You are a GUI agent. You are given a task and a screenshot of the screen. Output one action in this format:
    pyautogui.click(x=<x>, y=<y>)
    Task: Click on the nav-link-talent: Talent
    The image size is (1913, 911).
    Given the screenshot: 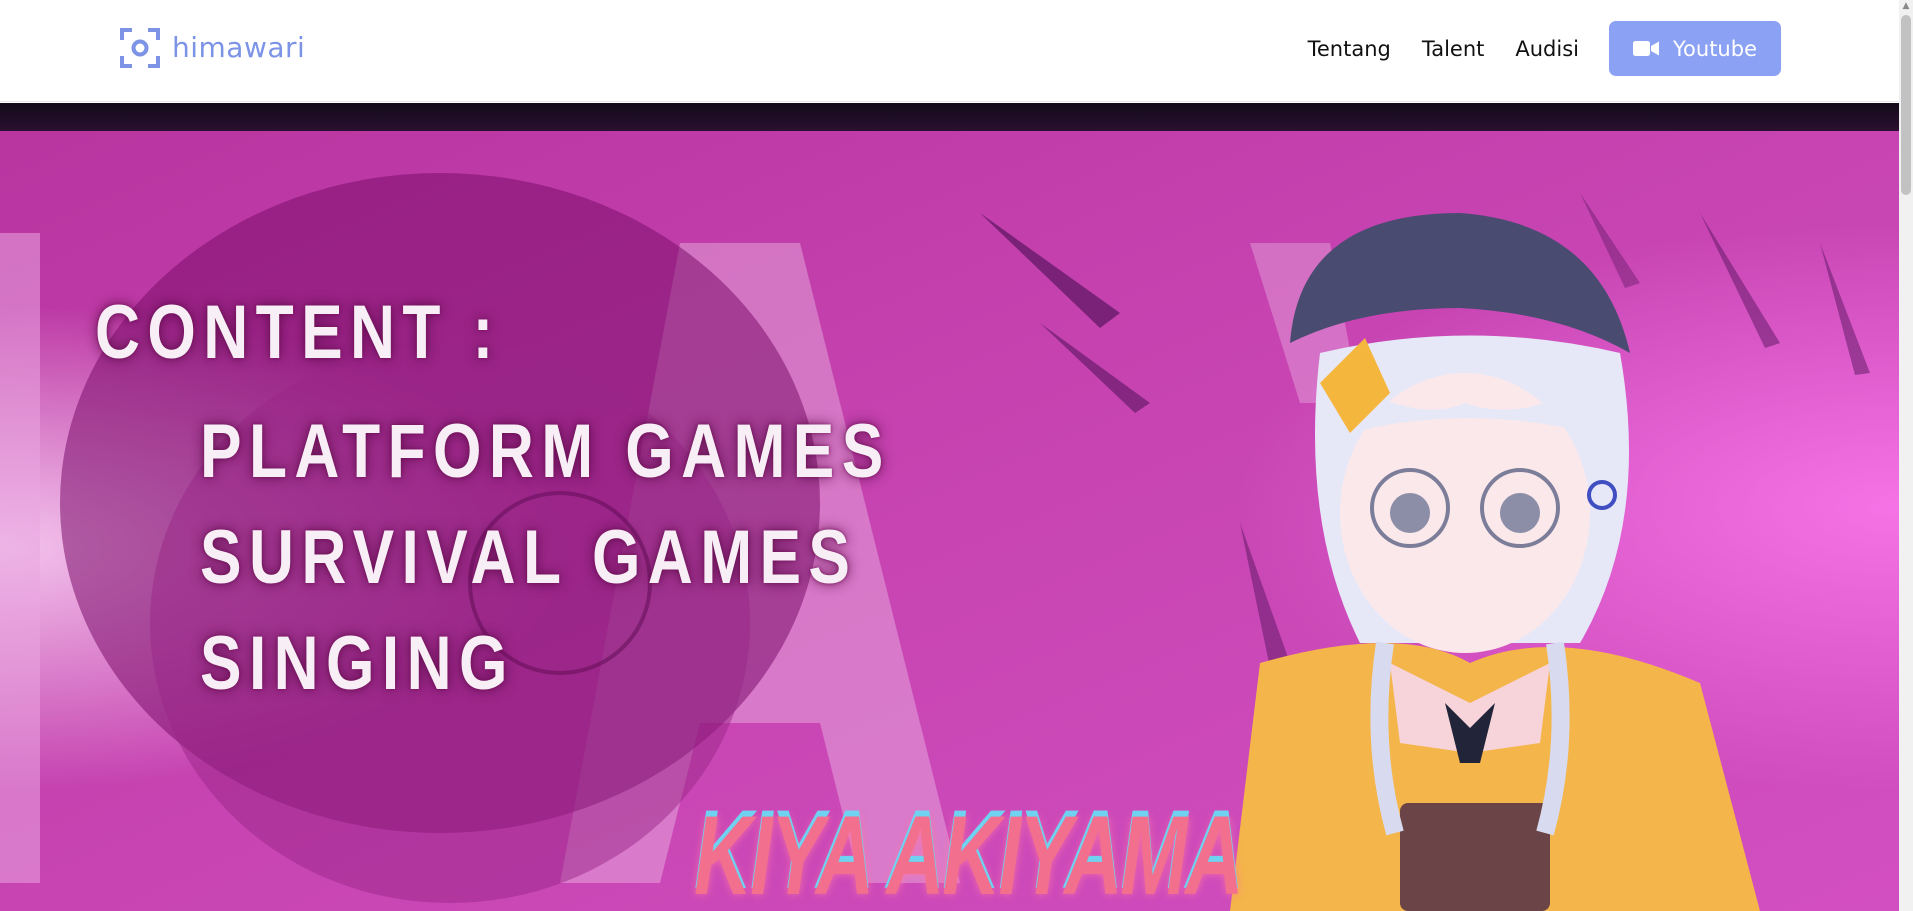 What is the action you would take?
    pyautogui.click(x=1453, y=49)
    